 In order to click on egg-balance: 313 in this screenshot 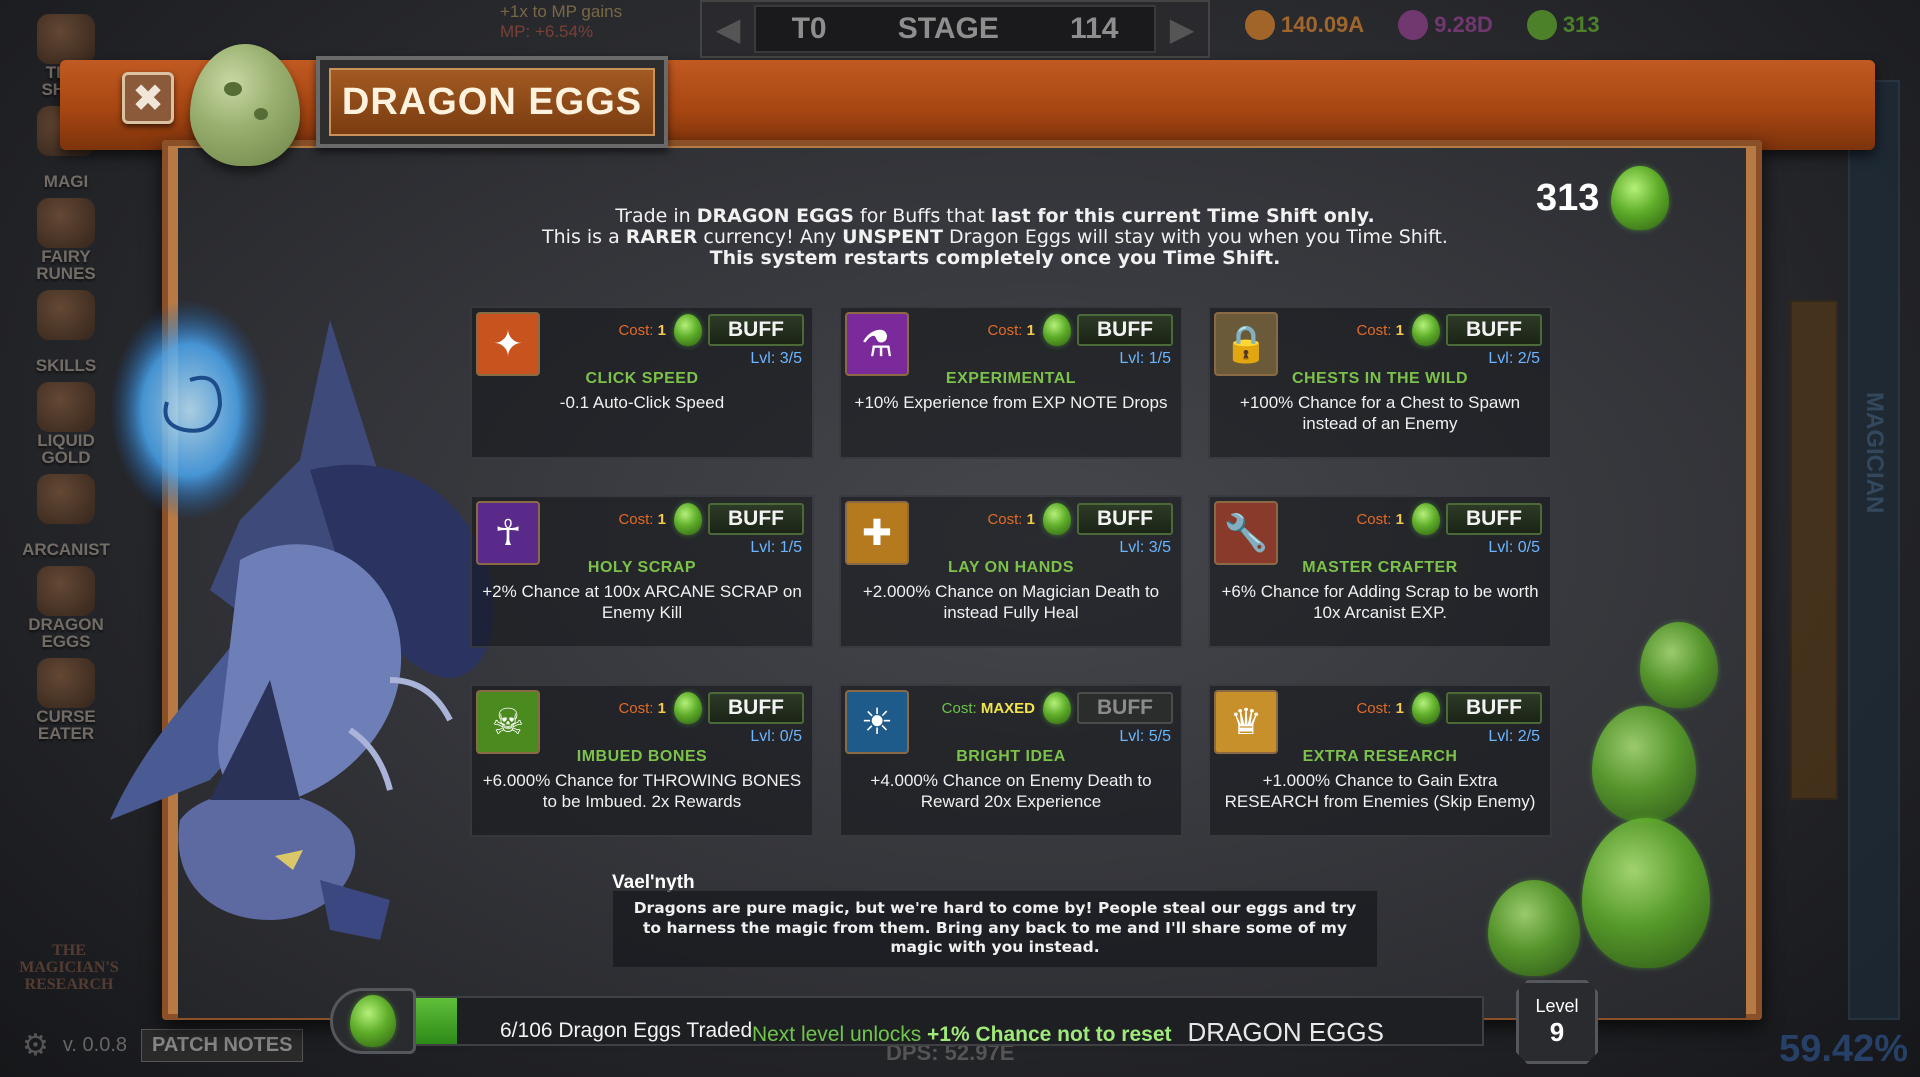, I will do `click(1603, 198)`.